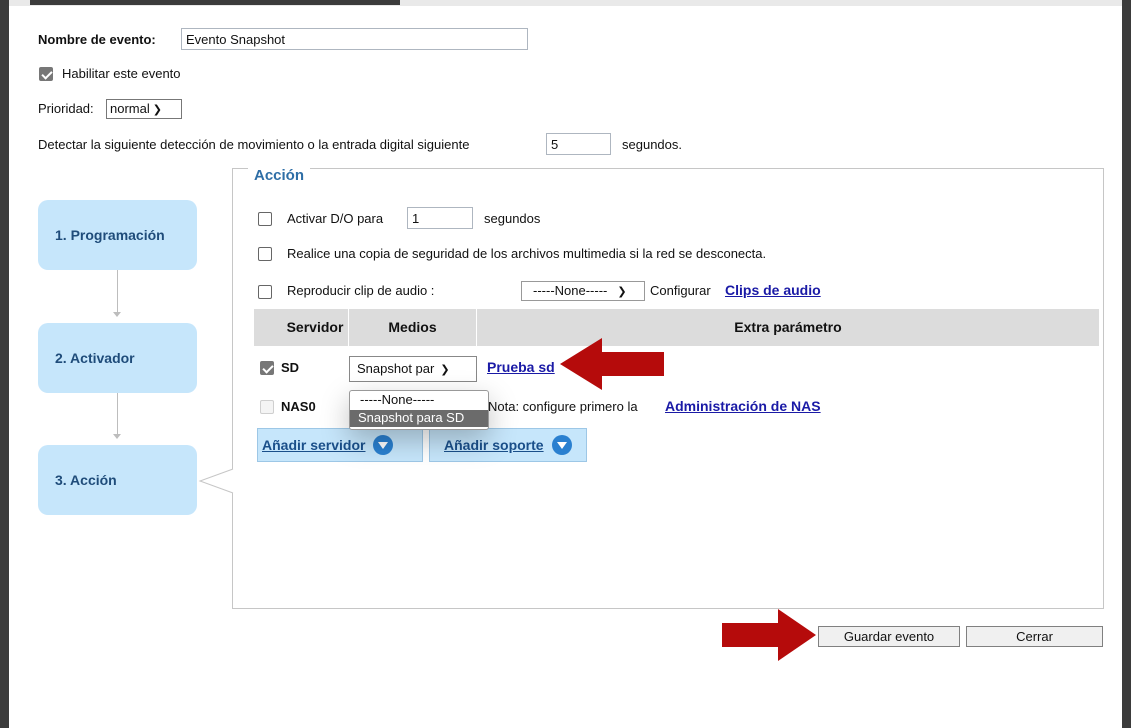 The width and height of the screenshot is (1131, 728). What do you see at coordinates (412, 327) in the screenshot?
I see `header-medios: Medios` at bounding box center [412, 327].